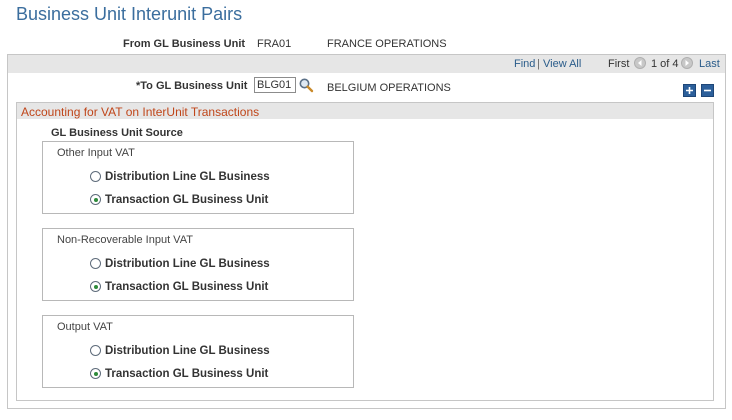  I want to click on group-title-output-vat: Output VAT, so click(85, 327).